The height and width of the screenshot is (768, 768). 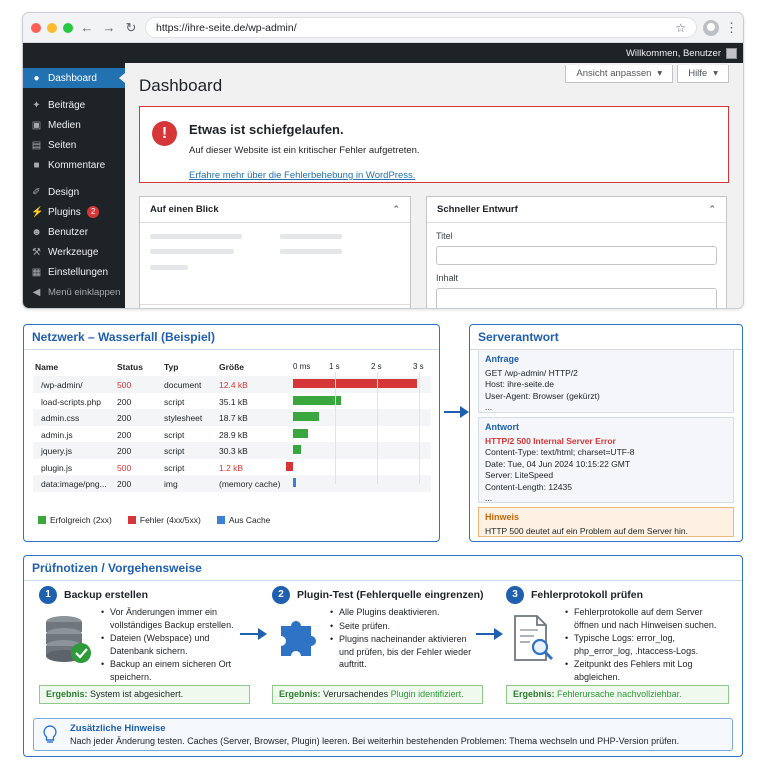 I want to click on draft-title-input, so click(x=576, y=255).